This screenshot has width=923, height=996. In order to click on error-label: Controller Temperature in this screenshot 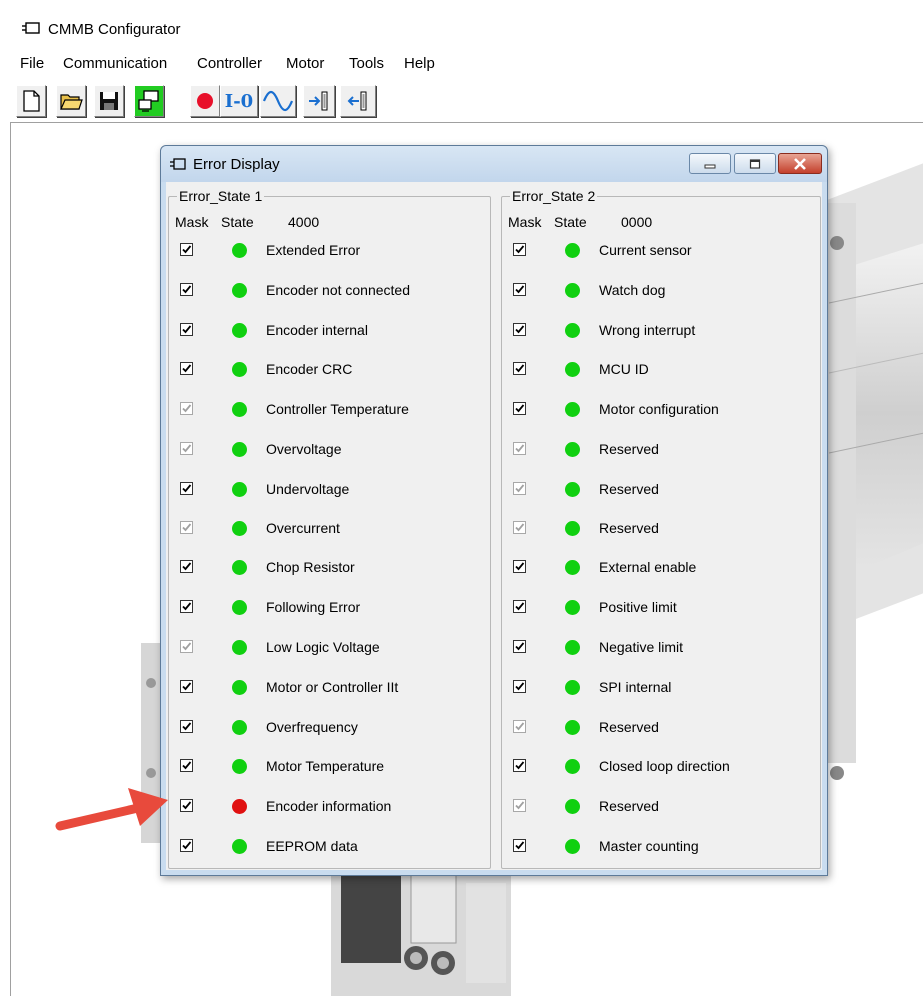, I will do `click(337, 409)`.